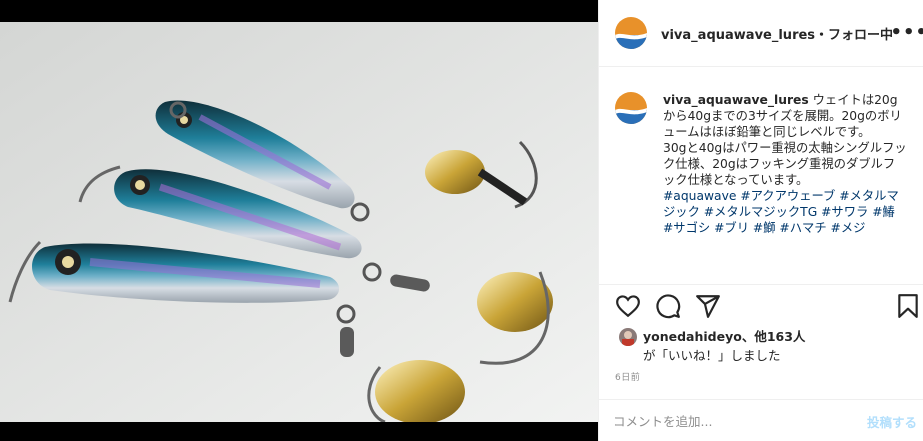 The width and height of the screenshot is (923, 441). I want to click on likes-line2: が「いいね！」しました, so click(712, 355).